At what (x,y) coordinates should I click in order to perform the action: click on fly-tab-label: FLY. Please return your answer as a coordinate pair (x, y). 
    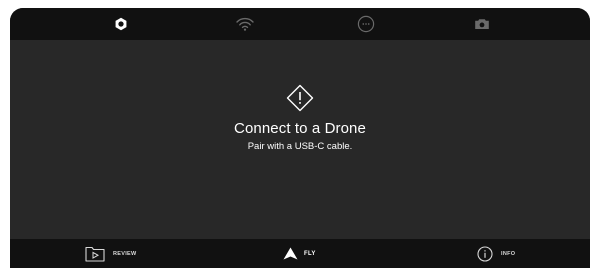
    Looking at the image, I should click on (310, 253).